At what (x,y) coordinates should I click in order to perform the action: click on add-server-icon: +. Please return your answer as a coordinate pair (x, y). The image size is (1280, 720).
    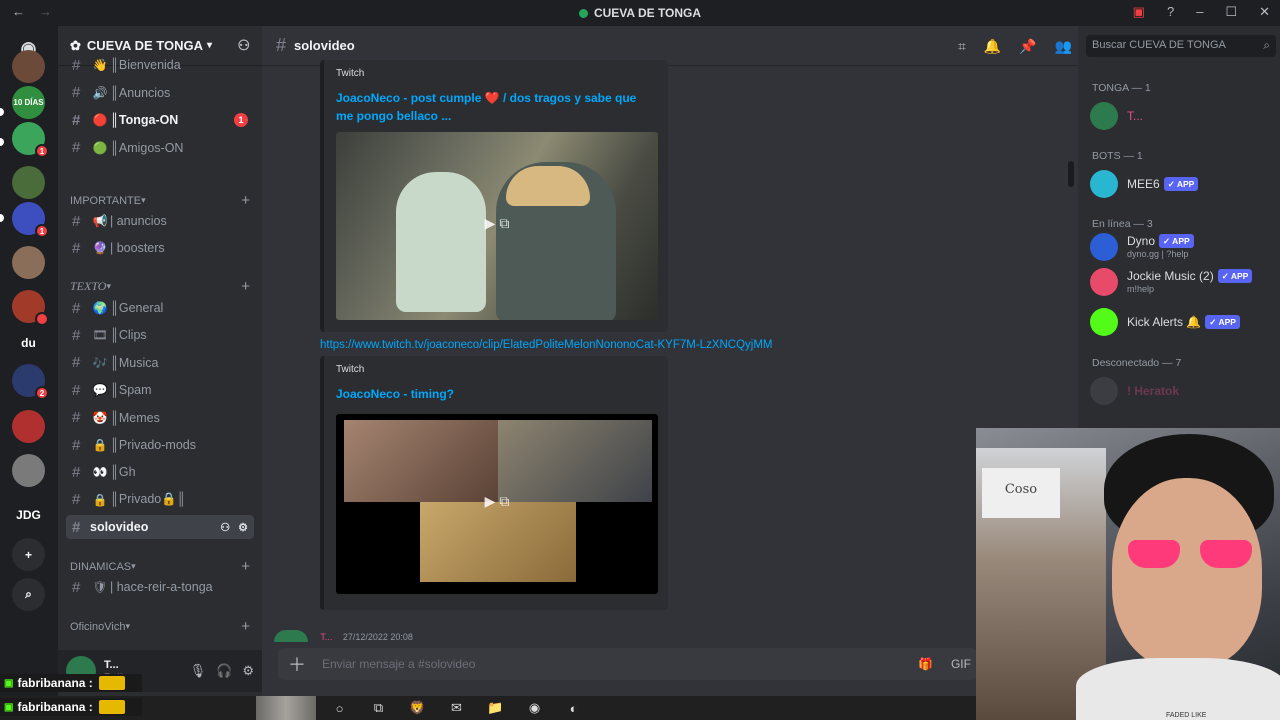
    Looking at the image, I should click on (28, 554).